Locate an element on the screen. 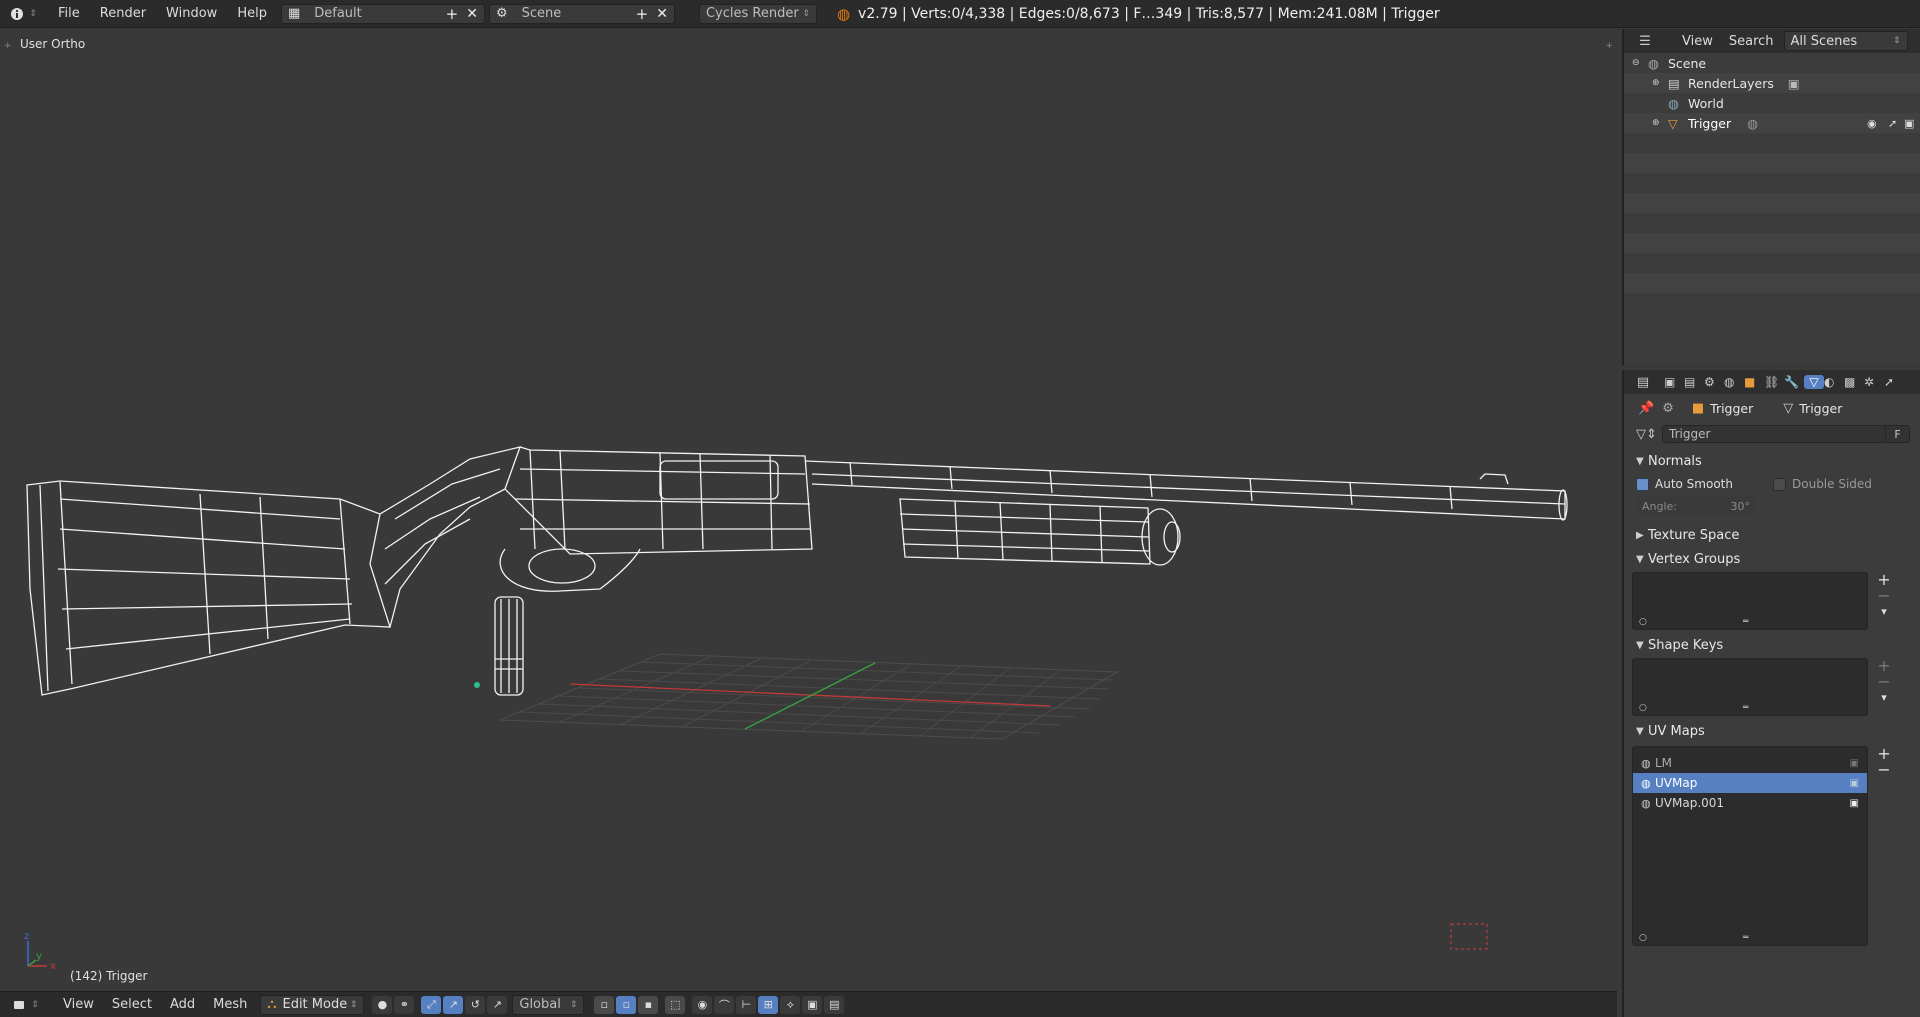  properties-editor-icon: ▤ is located at coordinates (1643, 382).